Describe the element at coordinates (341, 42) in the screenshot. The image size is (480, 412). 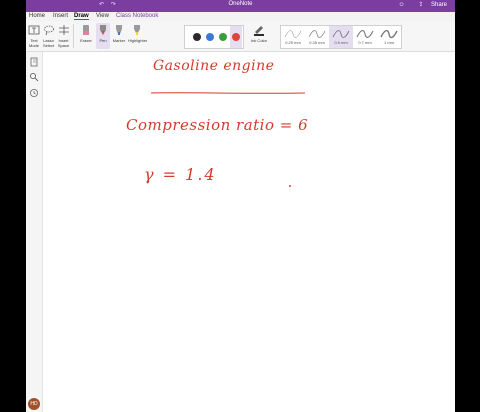
I see `thickness-label: 0.5 mm` at that location.